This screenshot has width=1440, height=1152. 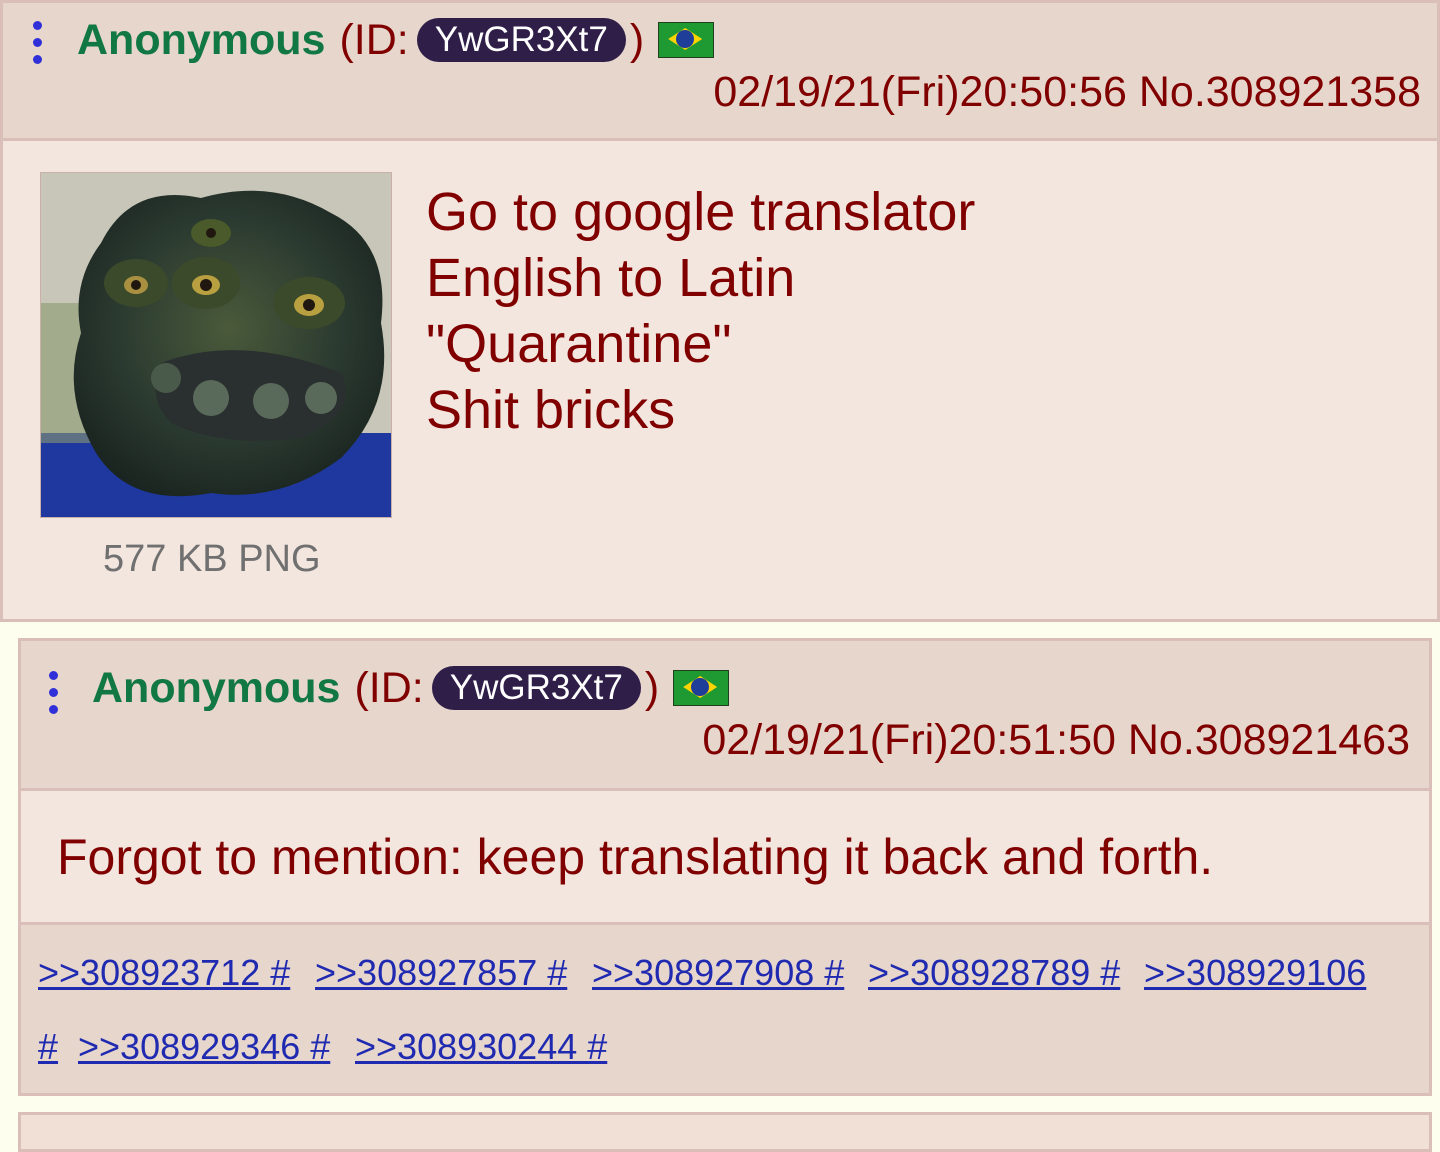 I want to click on reply-link: >>308923712 #, so click(x=164, y=973).